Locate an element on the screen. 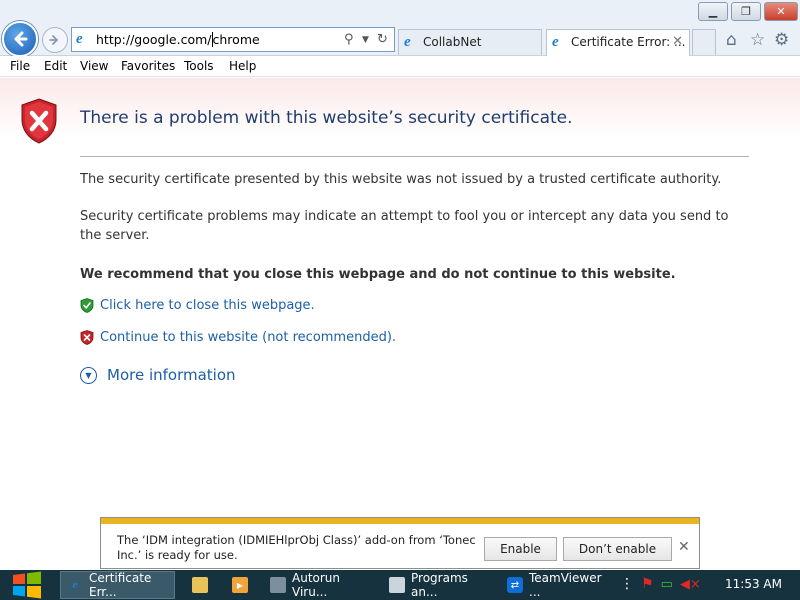  arrow-left-icon is located at coordinates (21, 39).